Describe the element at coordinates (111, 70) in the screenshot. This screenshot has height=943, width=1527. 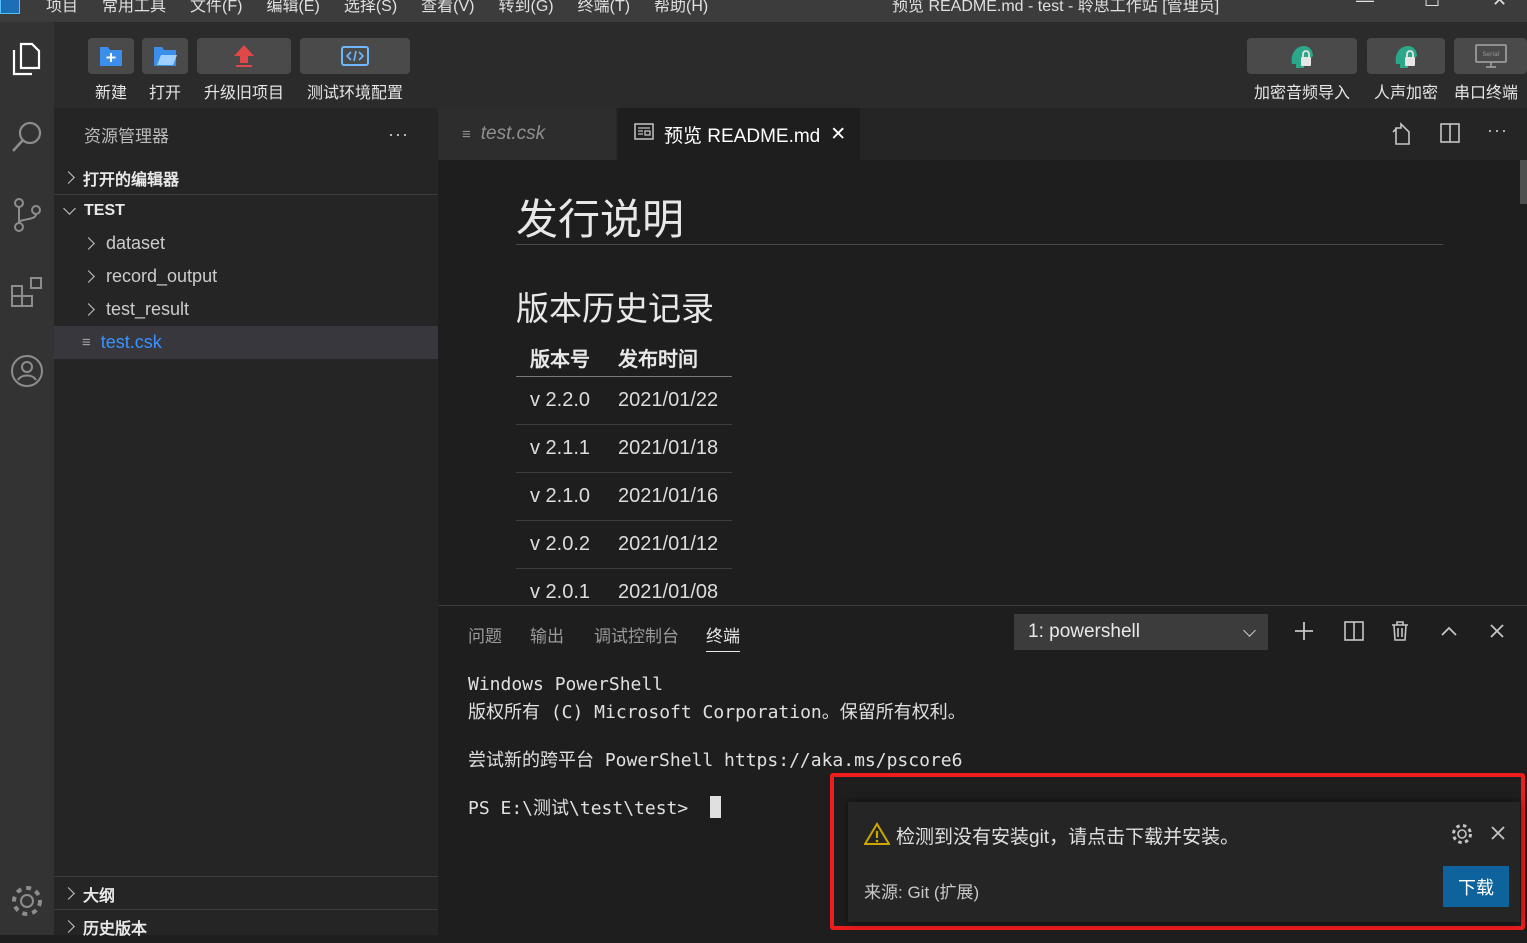
I see `new-button: 新建` at that location.